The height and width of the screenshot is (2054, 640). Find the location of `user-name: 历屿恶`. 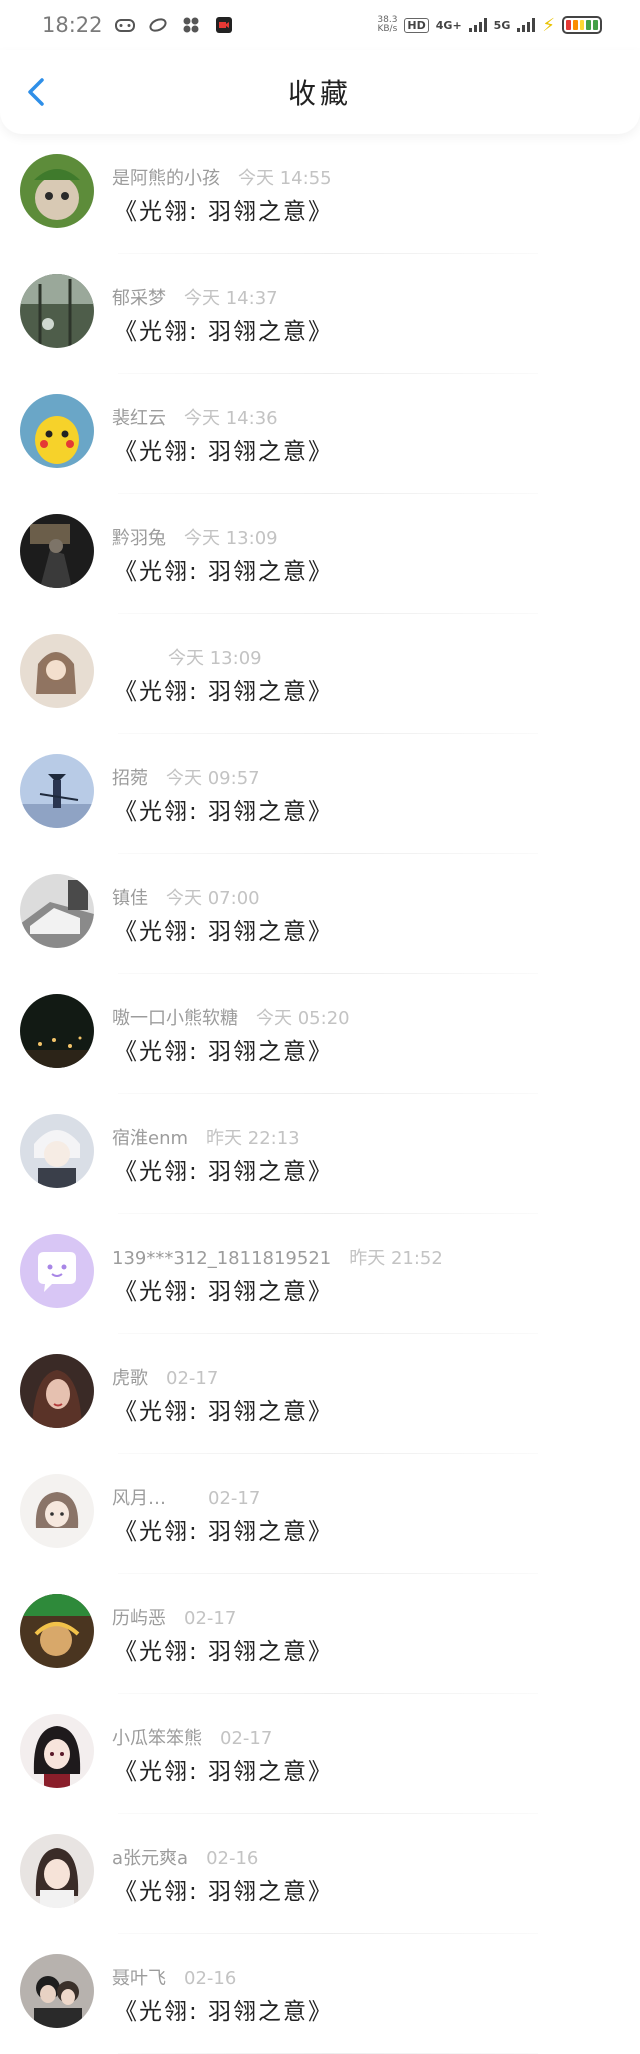

user-name: 历屿恶 is located at coordinates (139, 1618).